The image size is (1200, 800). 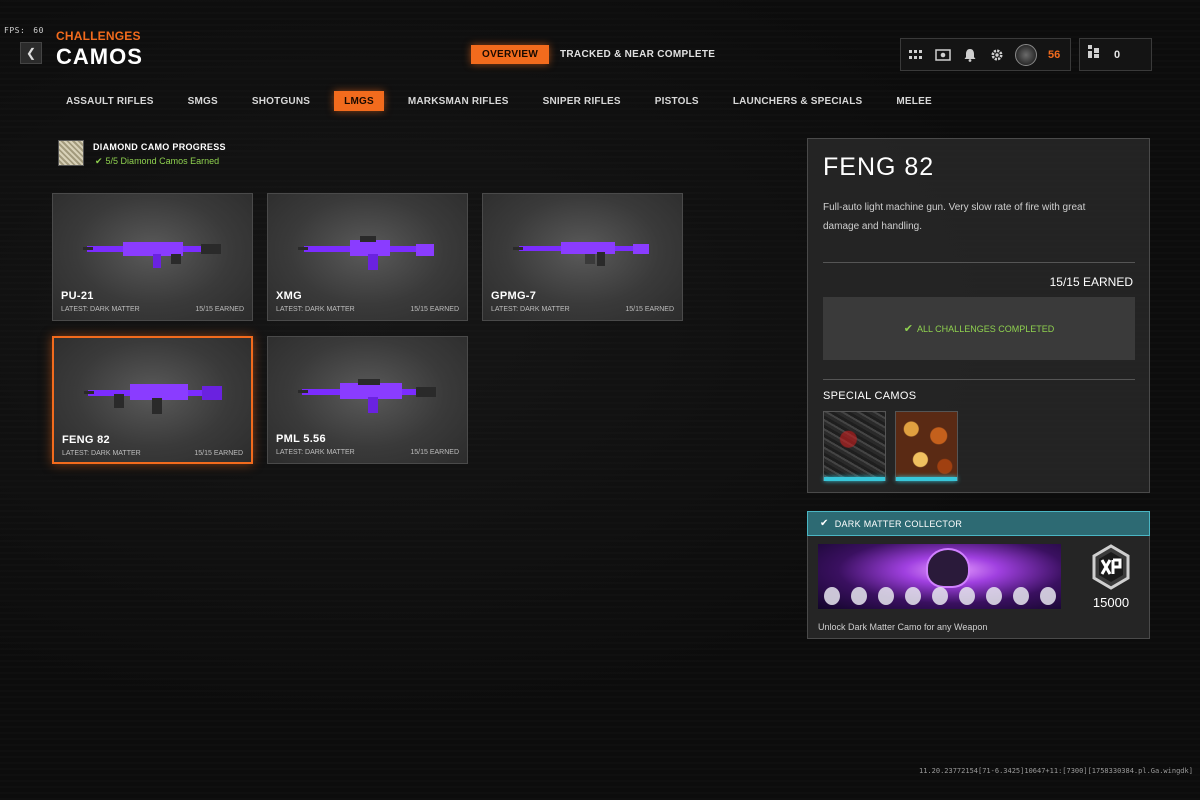 I want to click on xp-hexagon-icon, so click(x=1111, y=567).